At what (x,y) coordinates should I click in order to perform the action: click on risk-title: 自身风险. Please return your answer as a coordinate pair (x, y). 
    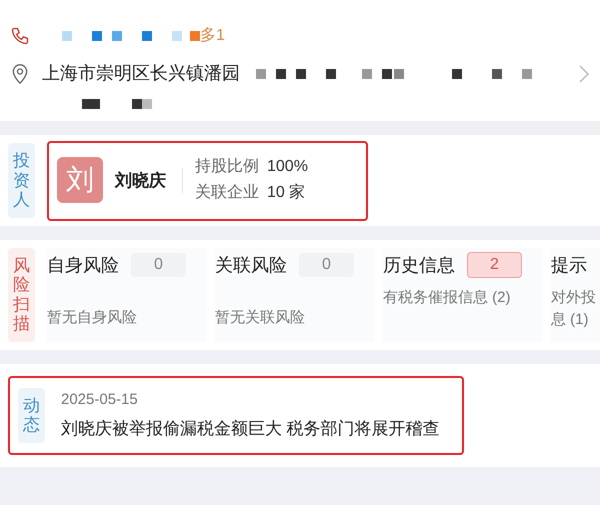
    Looking at the image, I should click on (83, 265).